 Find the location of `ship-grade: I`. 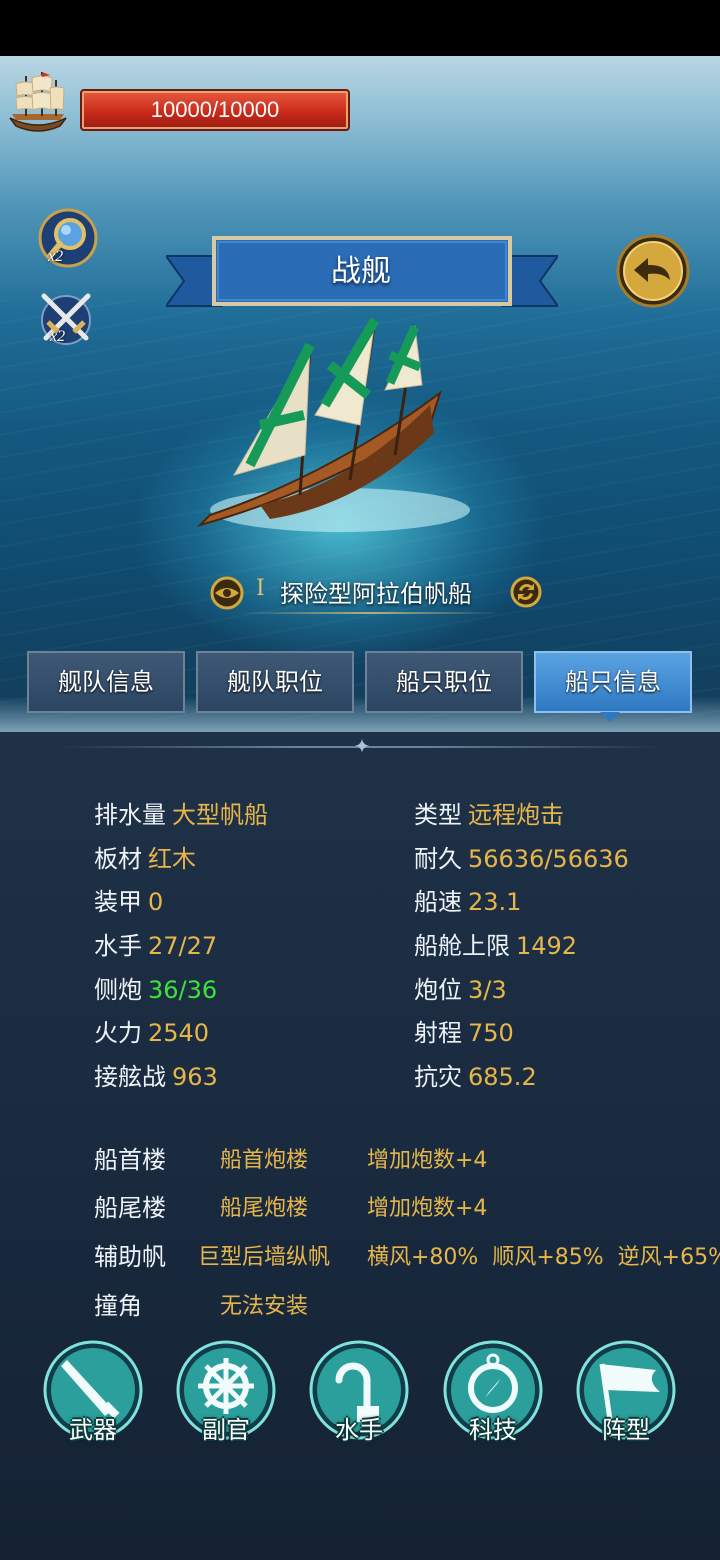

ship-grade: I is located at coordinates (260, 588).